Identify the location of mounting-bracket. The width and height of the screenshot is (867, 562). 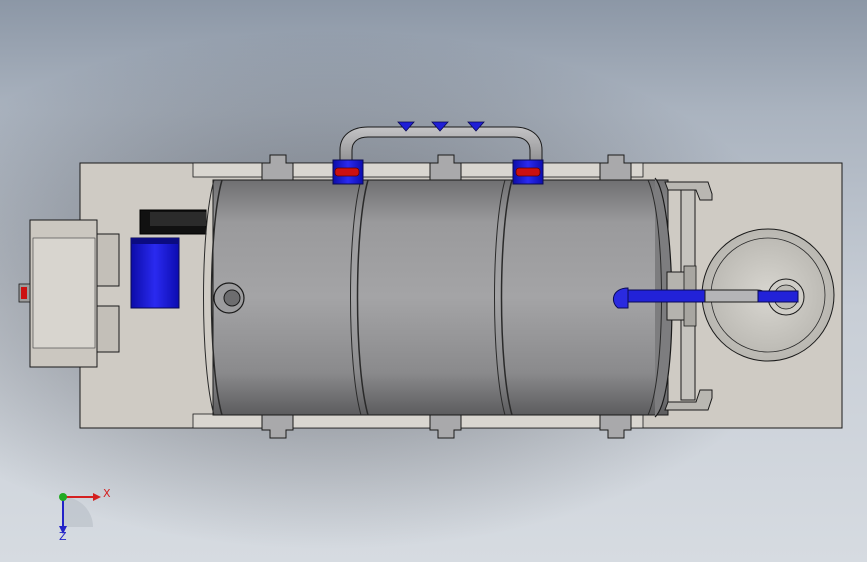
(173, 222).